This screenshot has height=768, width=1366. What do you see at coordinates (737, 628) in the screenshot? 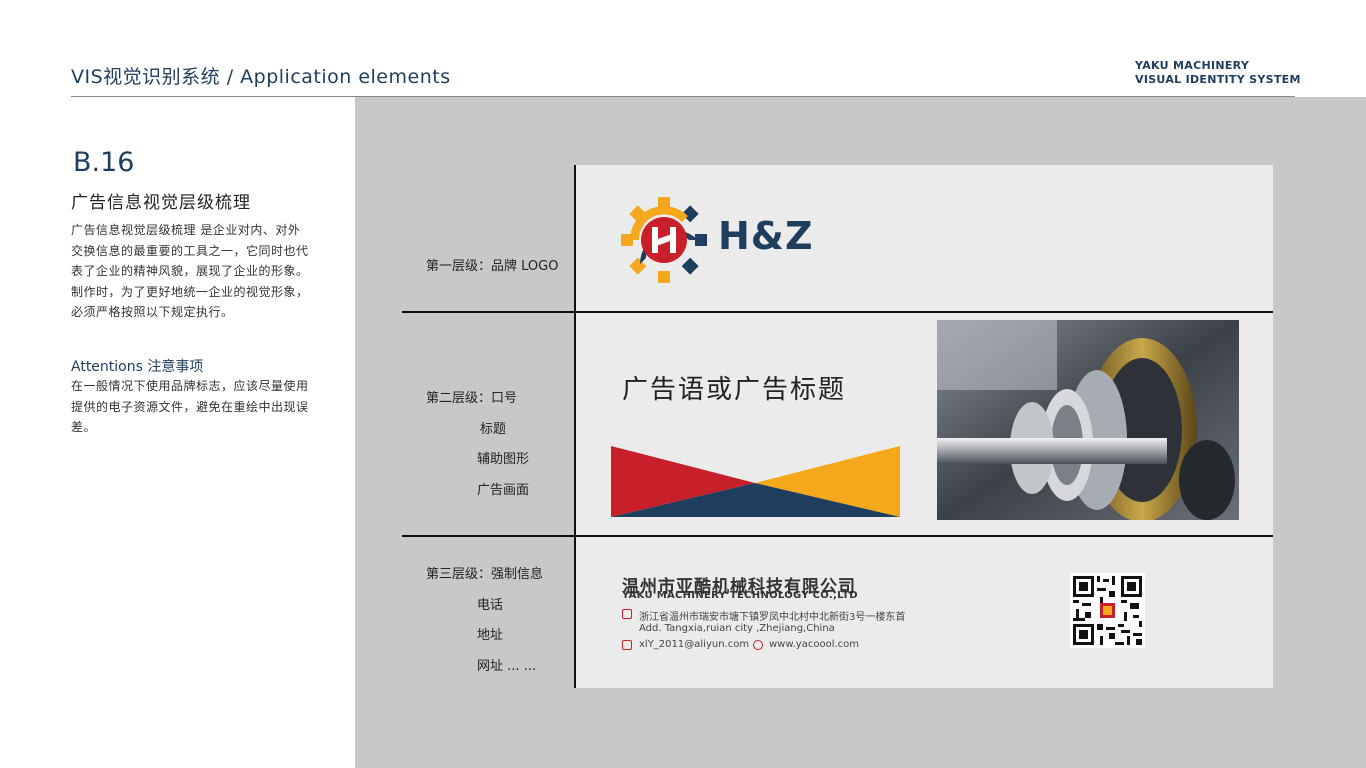
I see `address-en: Add. Tangxia,ruian city ,Zhejiang,China` at bounding box center [737, 628].